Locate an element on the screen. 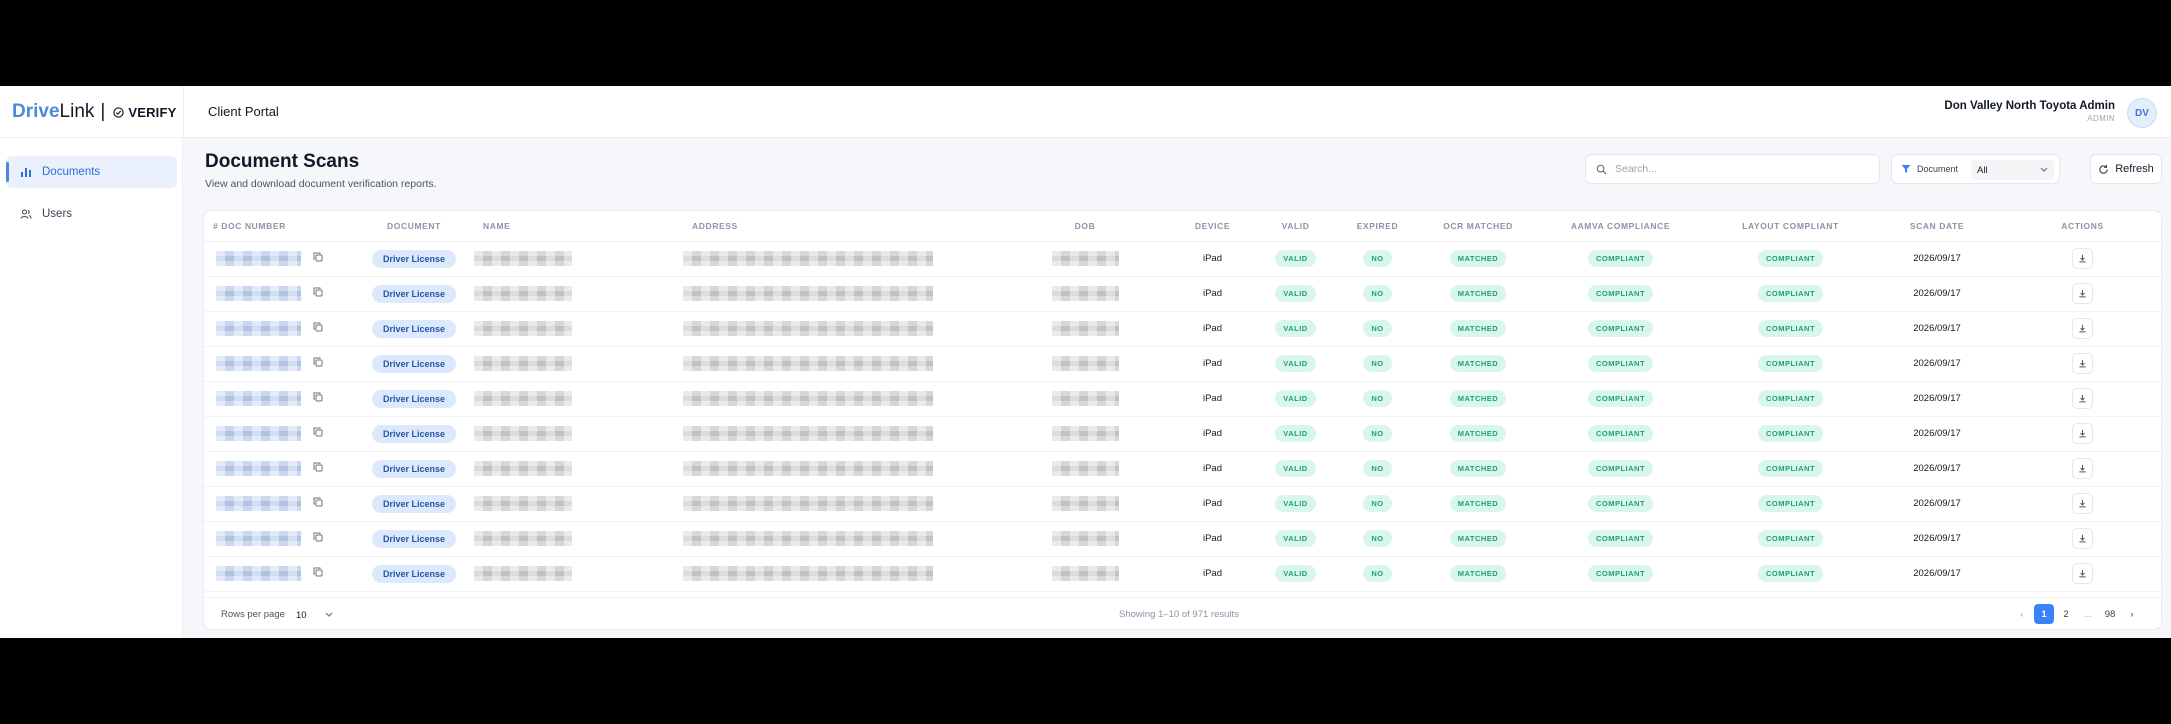 The height and width of the screenshot is (724, 2171). brand-product: VERIFY is located at coordinates (144, 112).